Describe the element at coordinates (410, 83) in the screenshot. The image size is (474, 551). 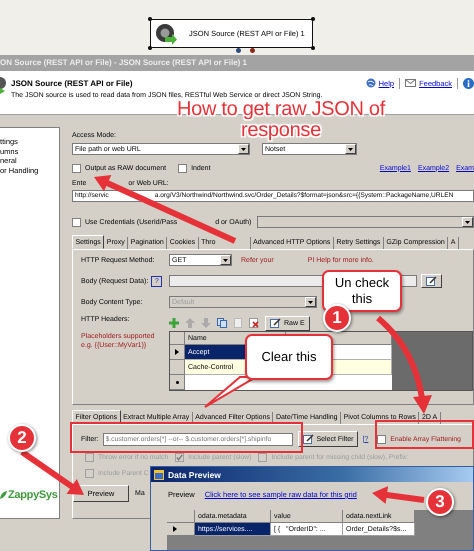
I see `mail-icon` at that location.